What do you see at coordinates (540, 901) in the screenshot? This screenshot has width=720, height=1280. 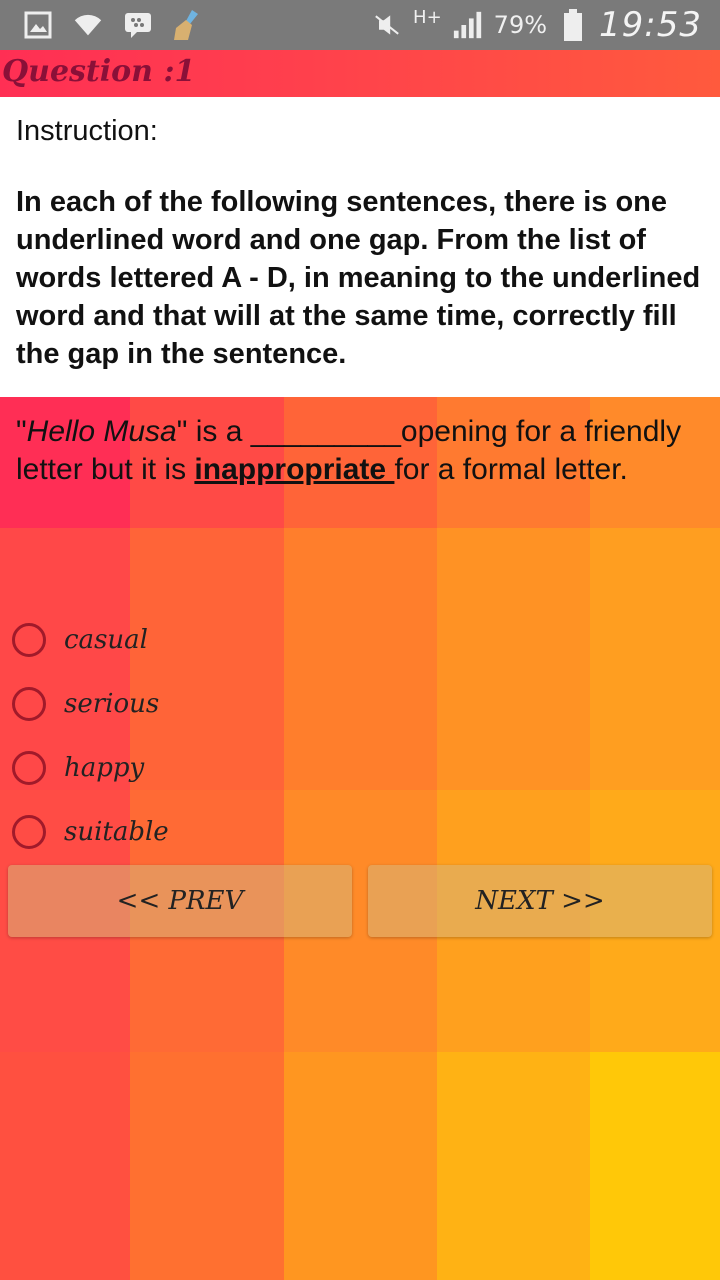 I see `next-button: NEXT >>` at bounding box center [540, 901].